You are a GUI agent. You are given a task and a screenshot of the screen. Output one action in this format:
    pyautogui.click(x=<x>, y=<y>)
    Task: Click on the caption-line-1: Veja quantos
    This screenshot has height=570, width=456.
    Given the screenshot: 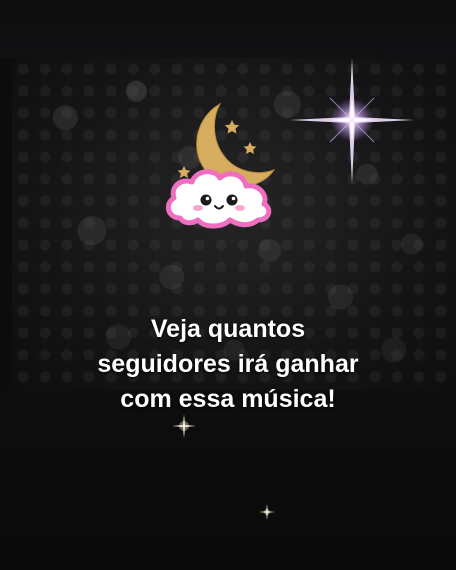 What is the action you would take?
    pyautogui.click(x=228, y=329)
    